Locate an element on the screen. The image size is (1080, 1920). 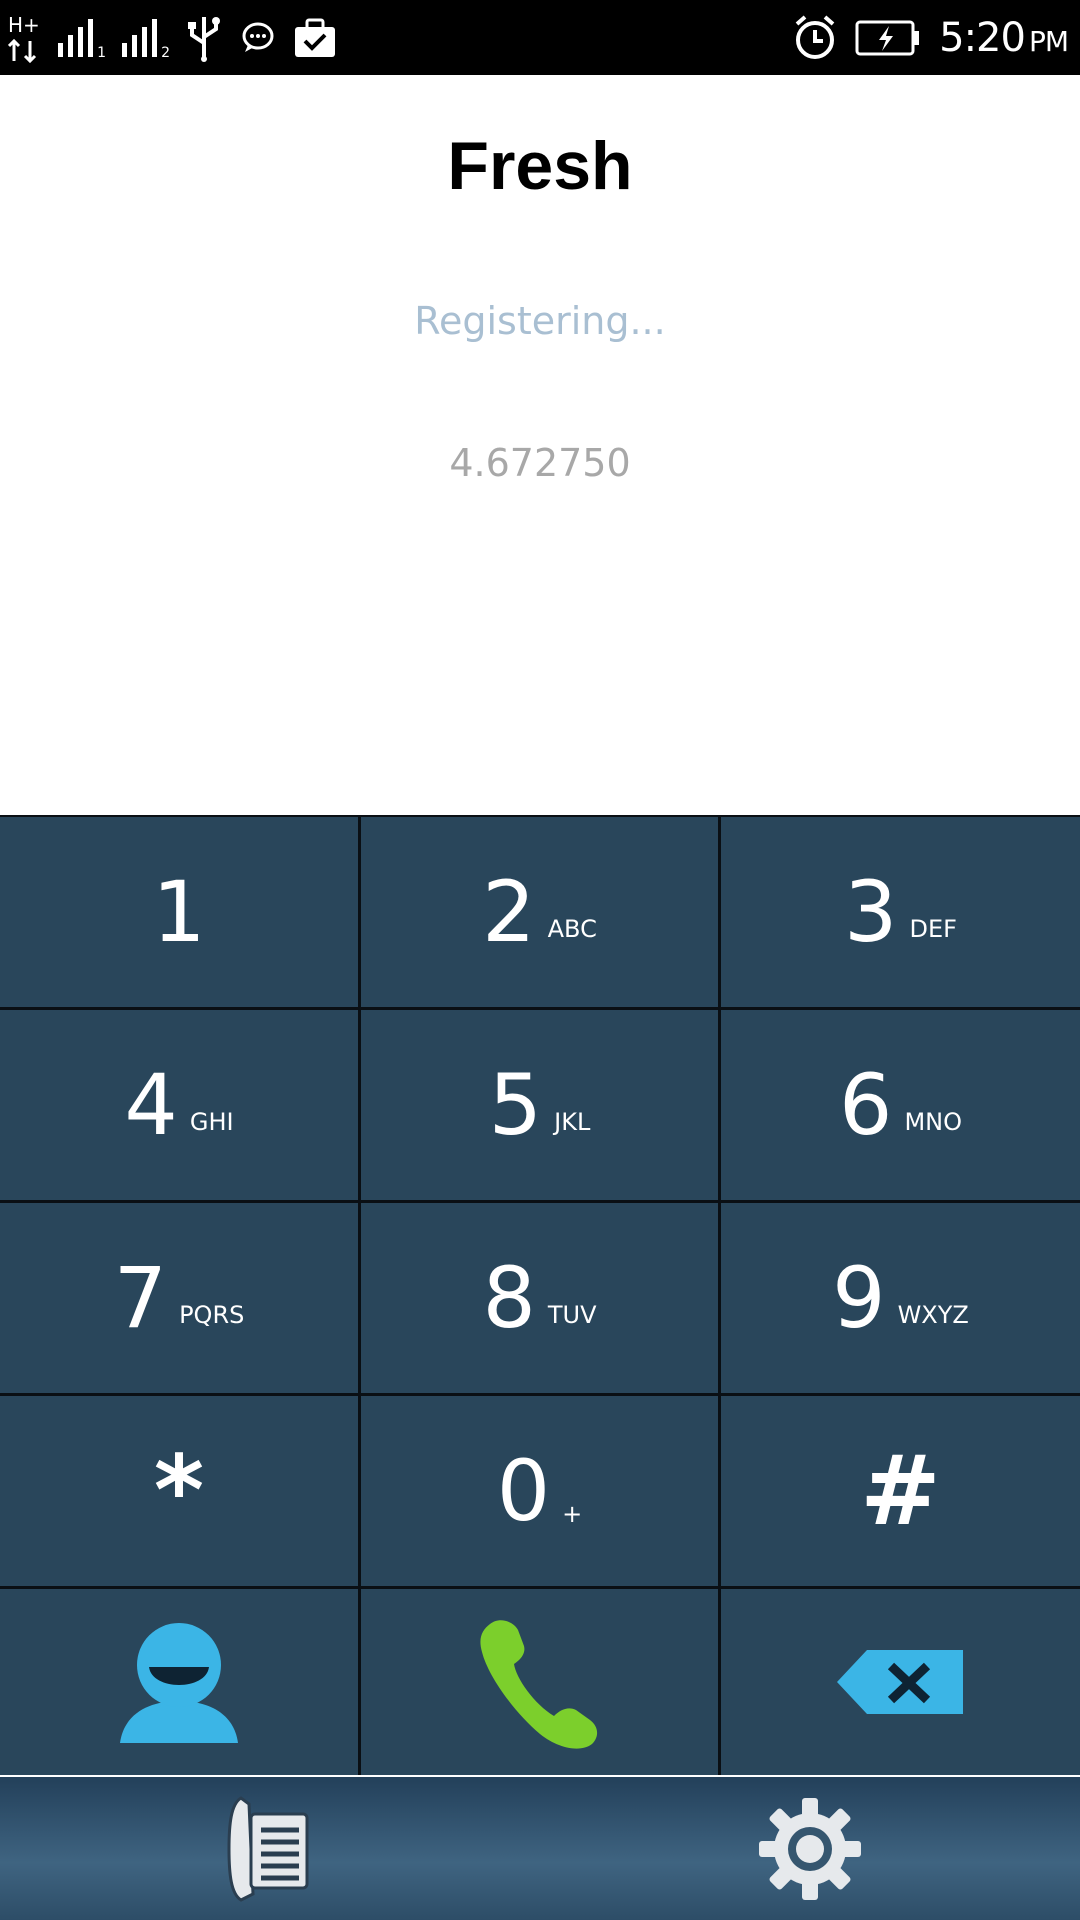
call-log-icon is located at coordinates (268, 1848).